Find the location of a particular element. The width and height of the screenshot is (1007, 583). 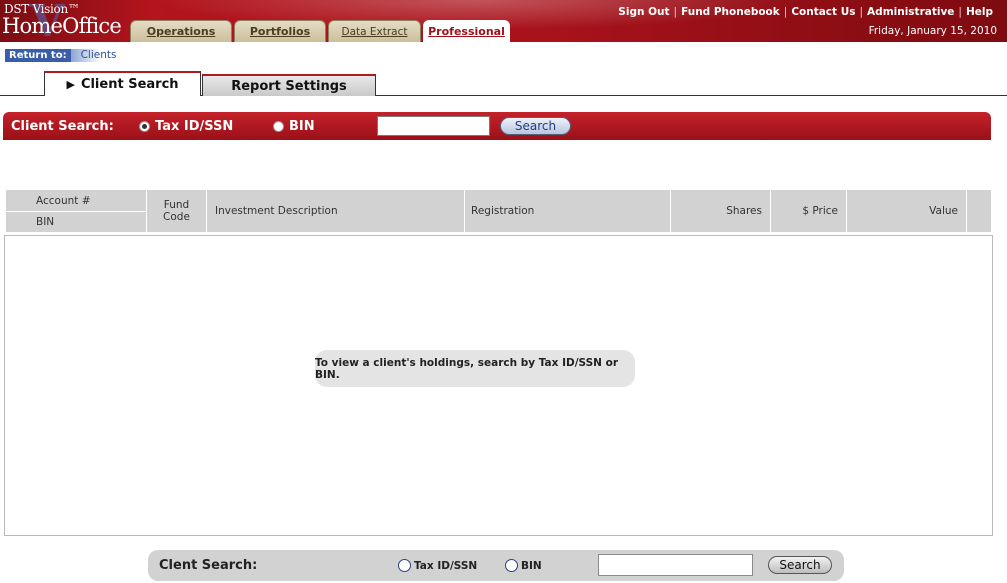

tax-id-option-label: Tax ID/SSN is located at coordinates (194, 126).